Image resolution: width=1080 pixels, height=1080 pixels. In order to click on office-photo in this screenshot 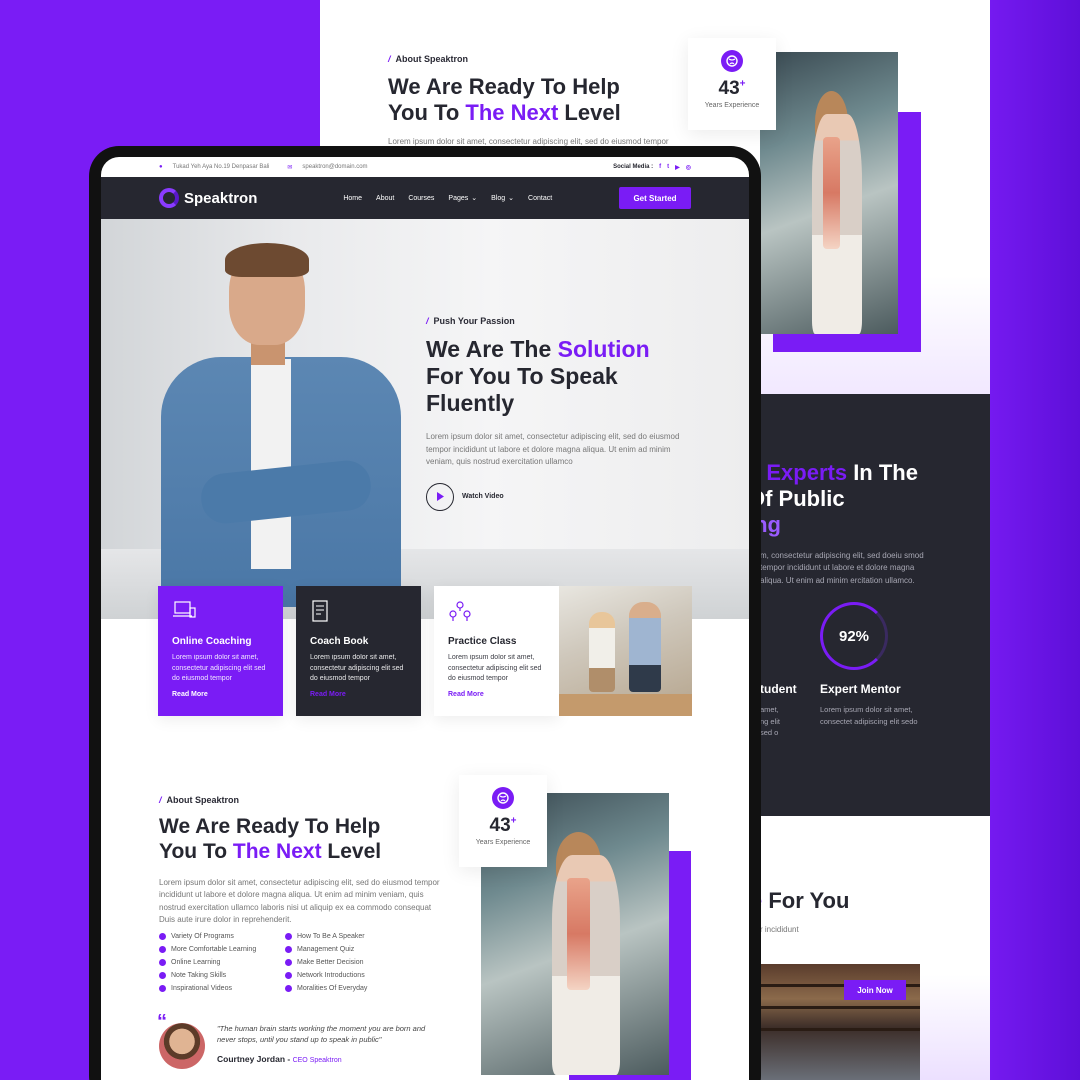, I will do `click(625, 651)`.